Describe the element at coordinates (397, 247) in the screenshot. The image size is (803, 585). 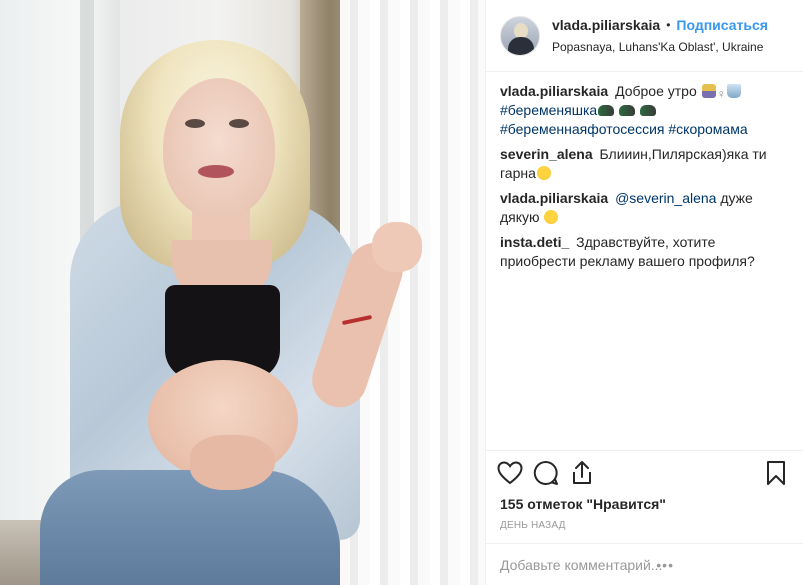
I see `raised-hand` at that location.